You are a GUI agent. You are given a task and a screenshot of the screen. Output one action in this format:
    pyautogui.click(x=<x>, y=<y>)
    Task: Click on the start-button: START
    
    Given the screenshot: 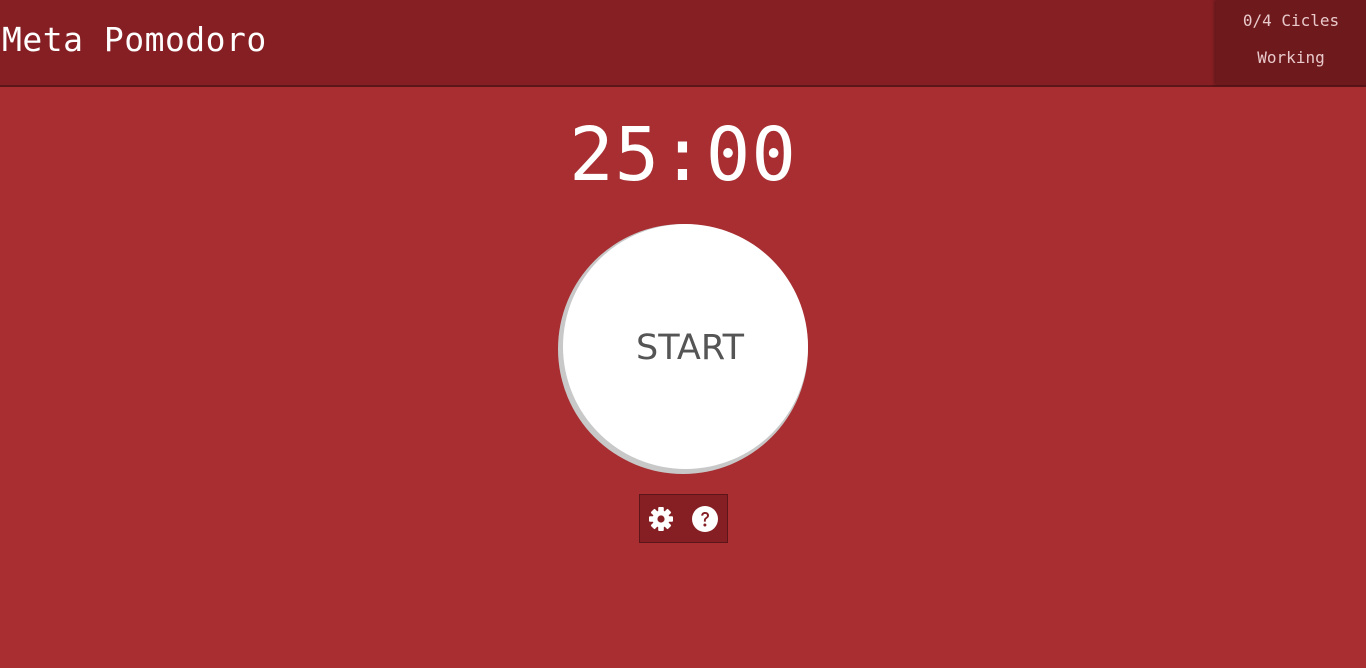 What is the action you would take?
    pyautogui.click(x=683, y=349)
    